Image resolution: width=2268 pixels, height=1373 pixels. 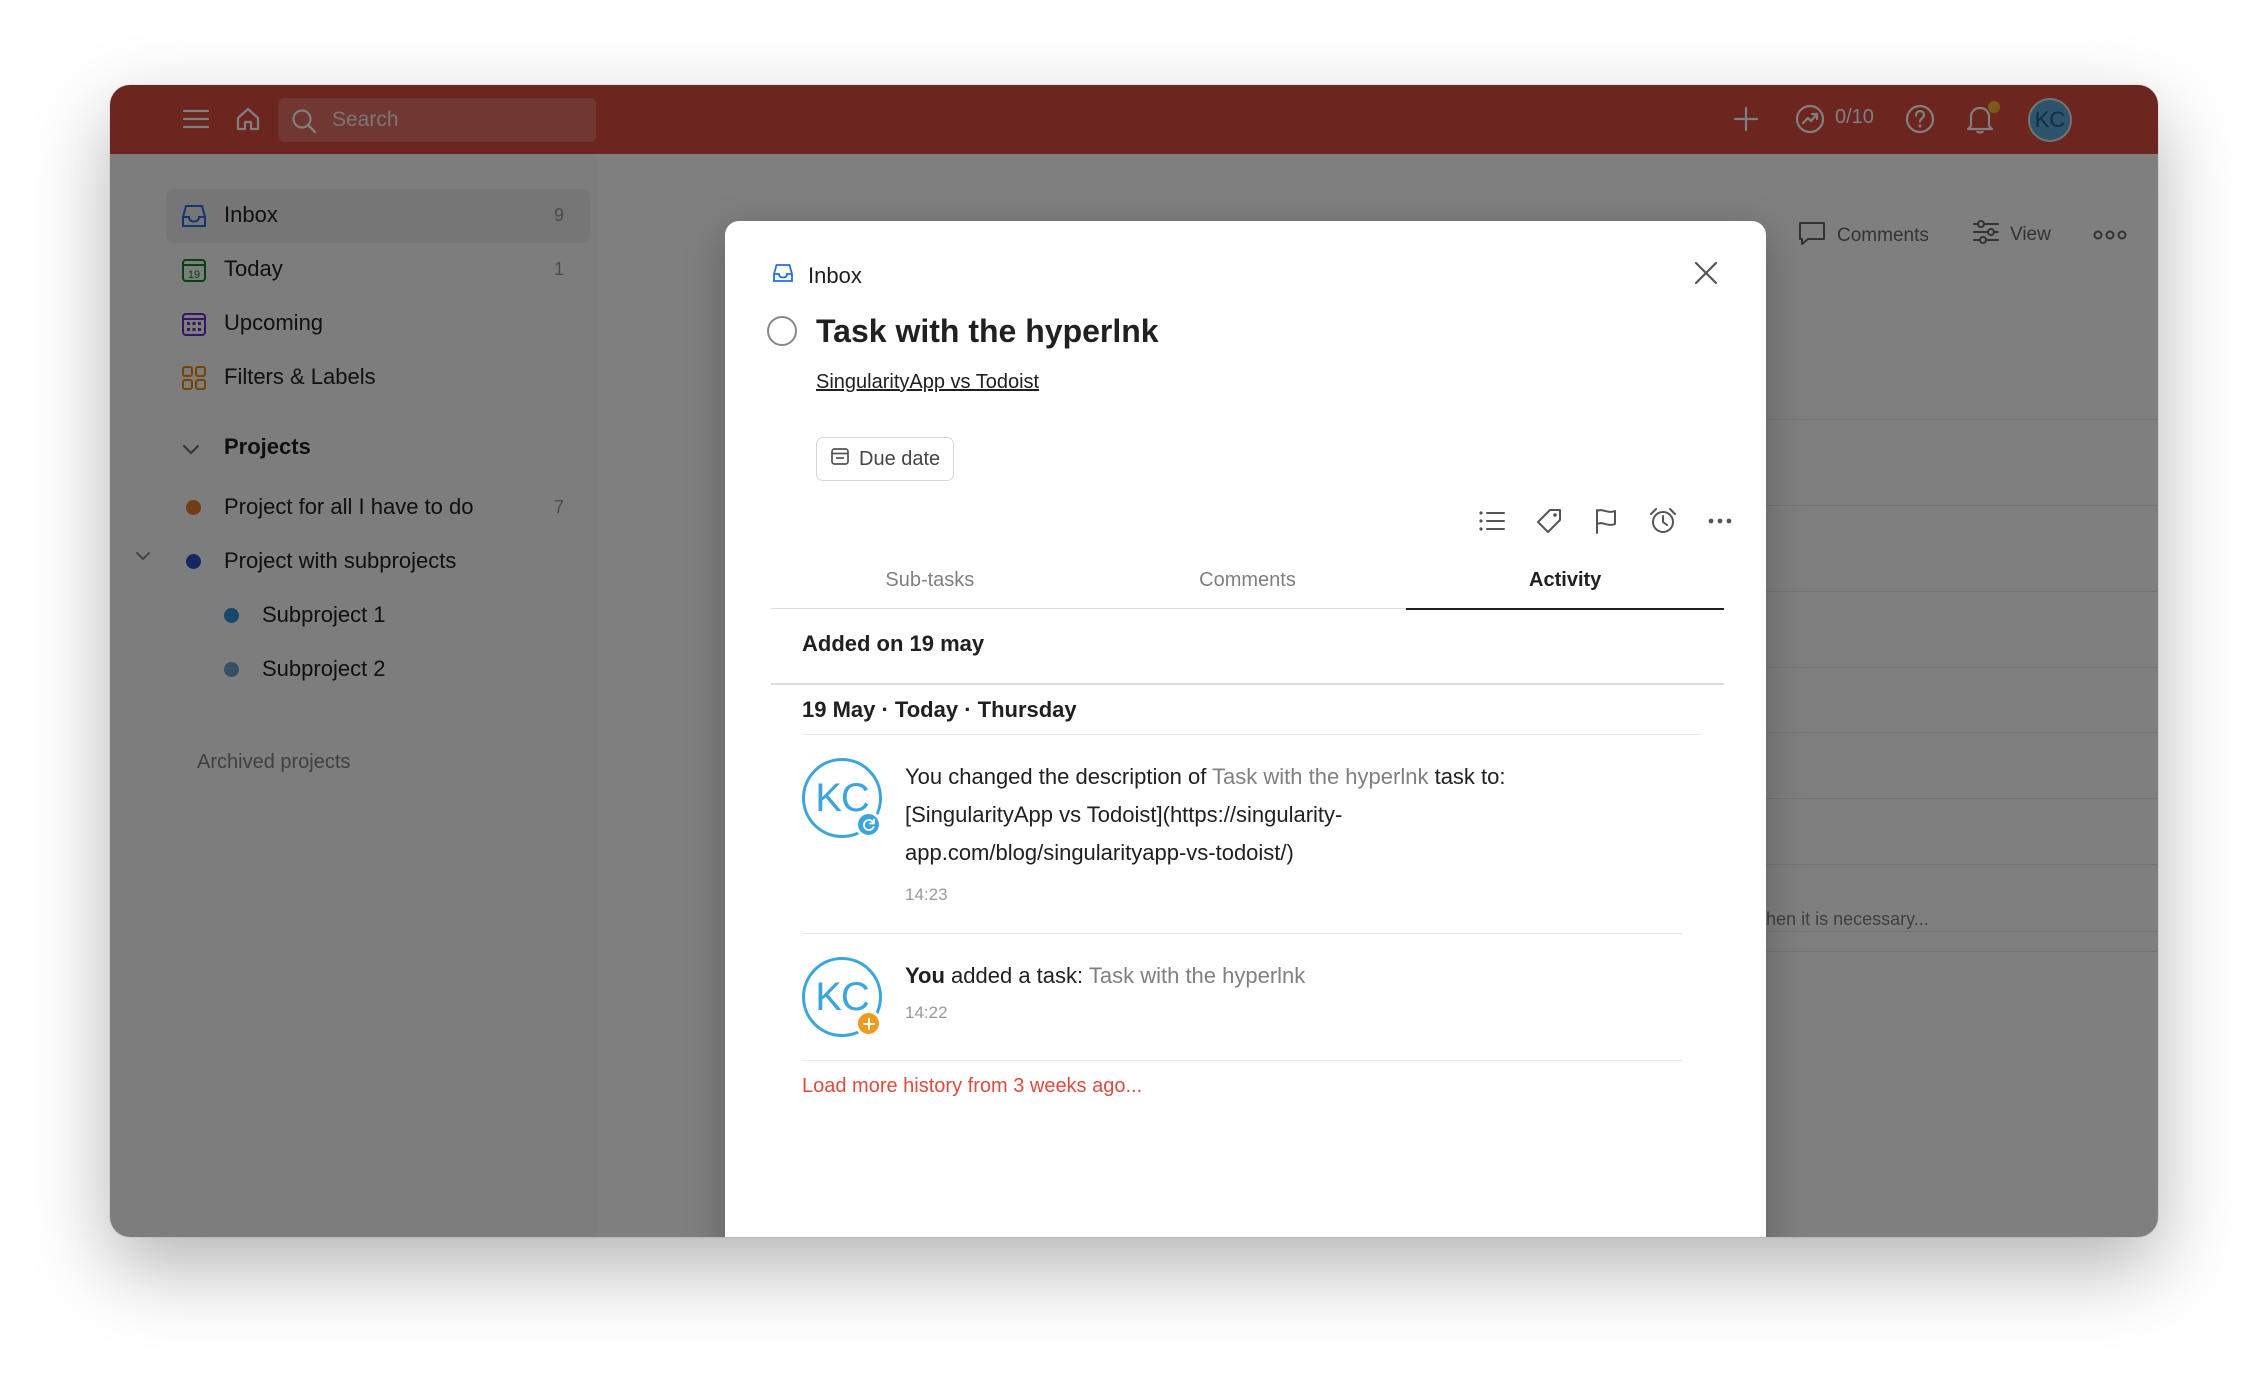 I want to click on activity-timestamp: 14:23, so click(x=926, y=894).